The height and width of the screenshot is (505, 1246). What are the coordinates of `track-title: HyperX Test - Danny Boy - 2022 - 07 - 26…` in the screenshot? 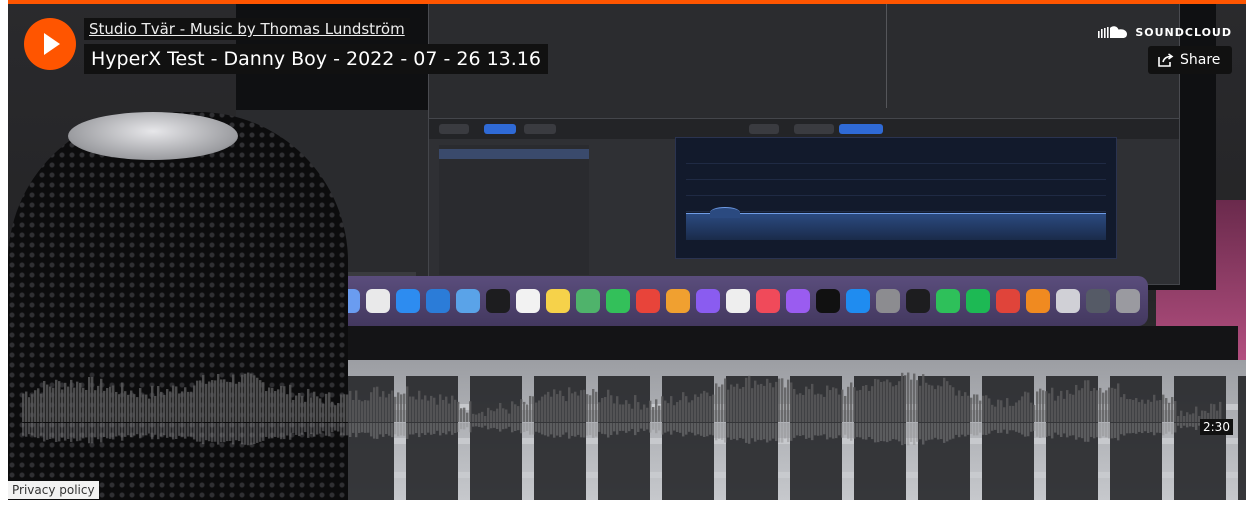 It's located at (316, 59).